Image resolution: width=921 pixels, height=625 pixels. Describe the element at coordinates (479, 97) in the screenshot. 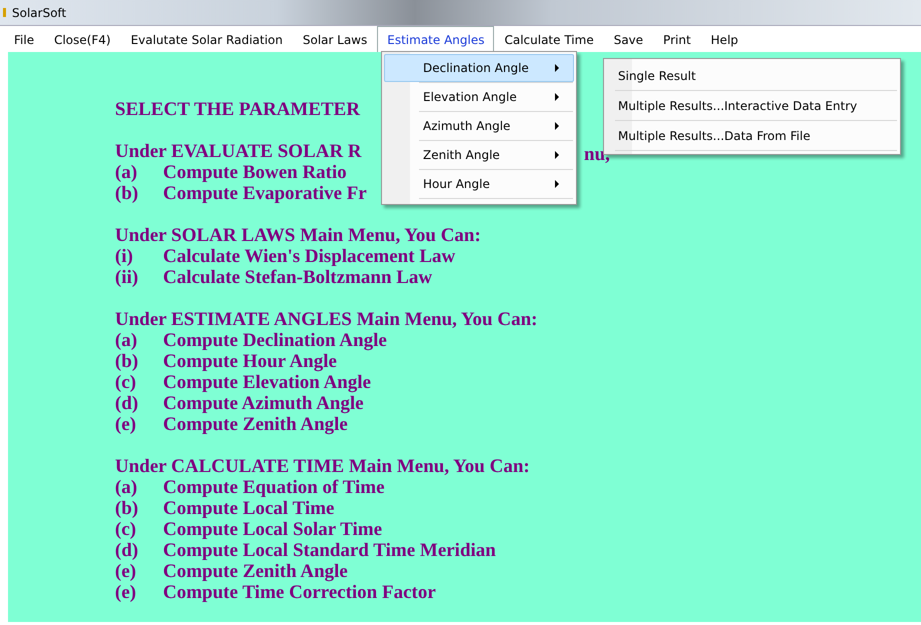

I see `menu-item: Elevation Angle` at that location.